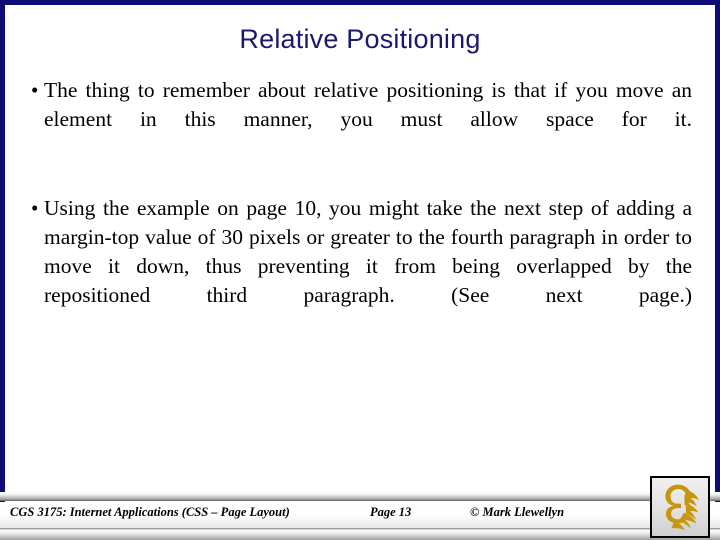 The height and width of the screenshot is (540, 720). What do you see at coordinates (360, 496) in the screenshot?
I see `footer-divider-top` at bounding box center [360, 496].